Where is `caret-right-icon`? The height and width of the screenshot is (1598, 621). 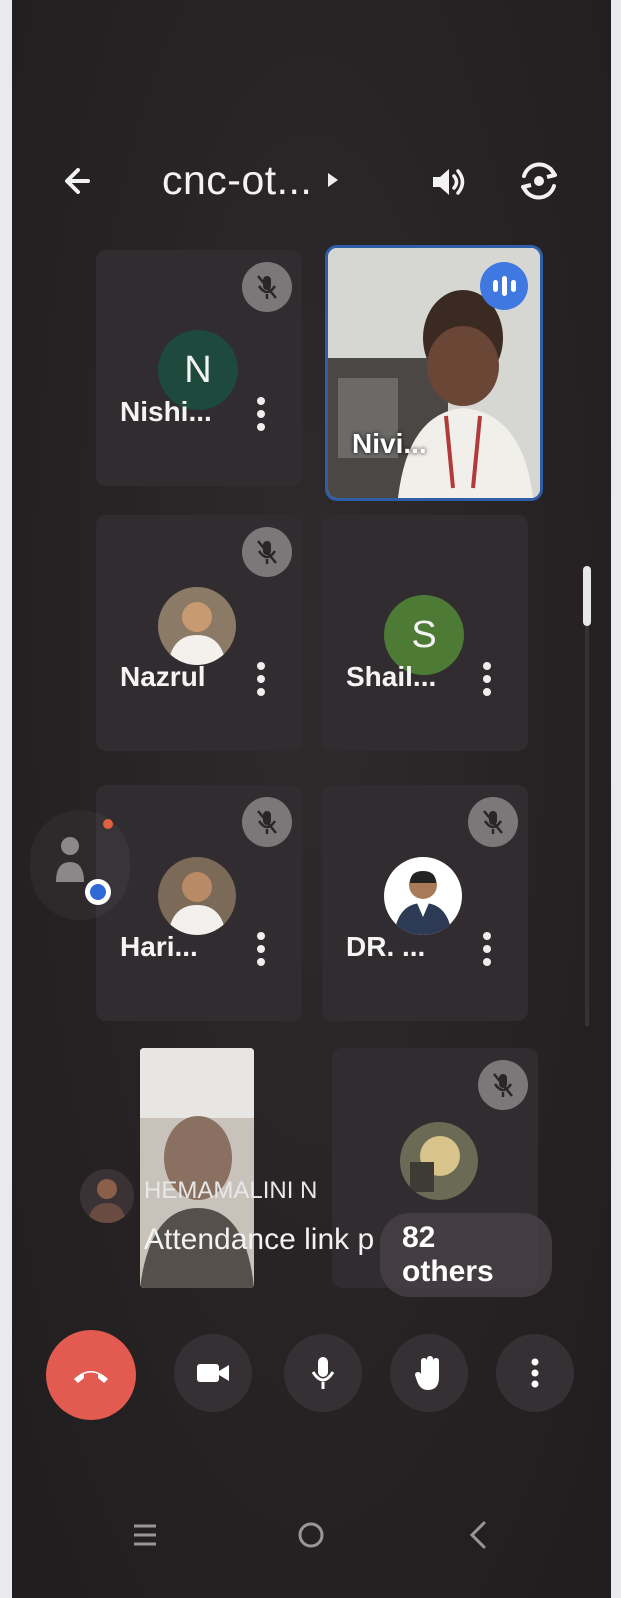
caret-right-icon is located at coordinates (333, 180).